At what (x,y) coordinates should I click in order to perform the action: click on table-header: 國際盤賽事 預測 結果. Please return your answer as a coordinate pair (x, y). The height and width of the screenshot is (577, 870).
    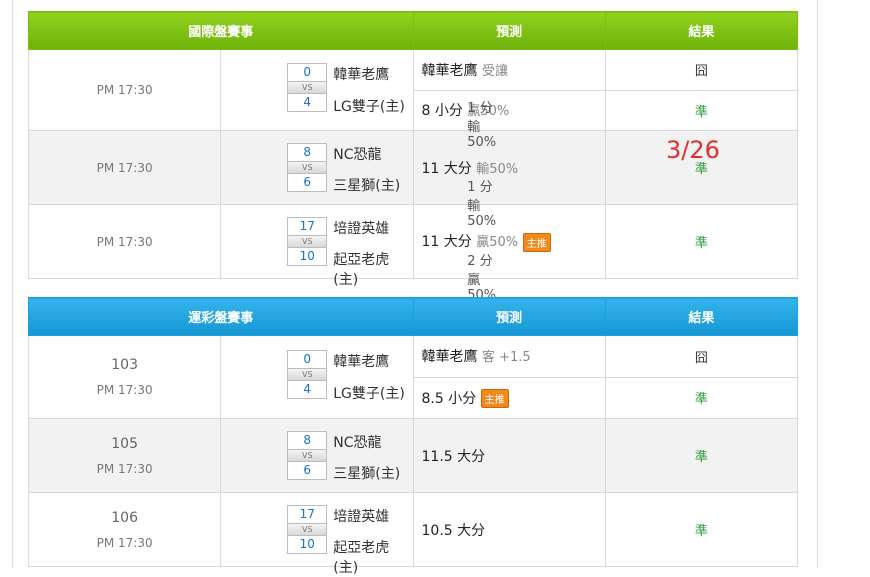
    Looking at the image, I should click on (413, 30).